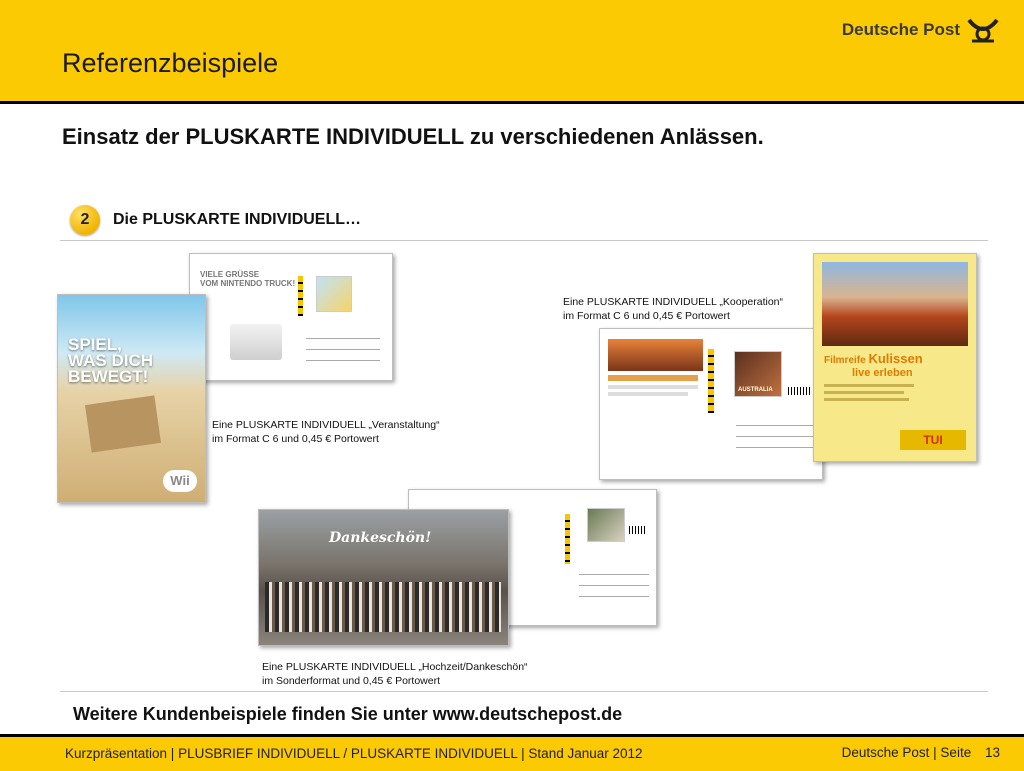 This screenshot has height=771, width=1024. What do you see at coordinates (655, 355) in the screenshot?
I see `sydney-image` at bounding box center [655, 355].